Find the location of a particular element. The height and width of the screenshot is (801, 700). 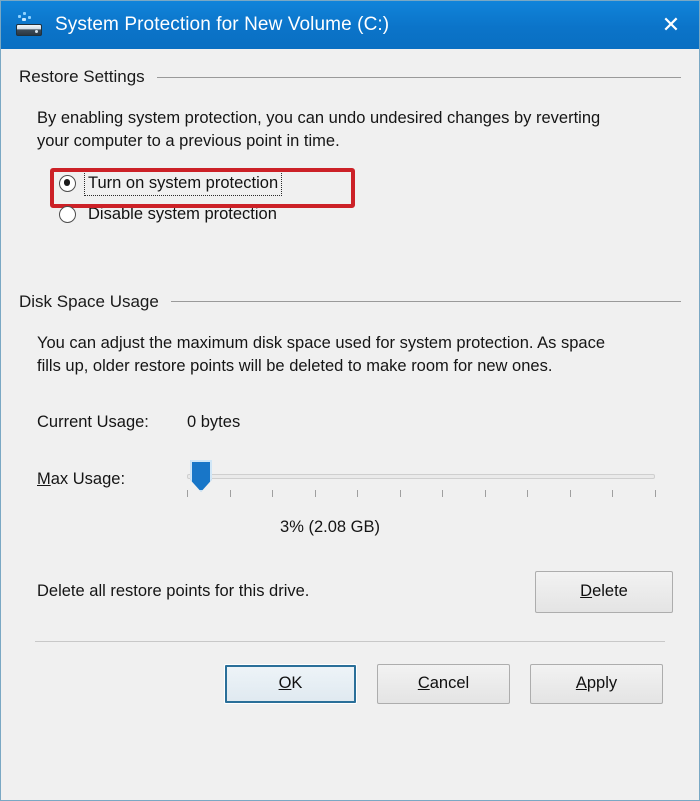

current-usage-value: 0 bytes is located at coordinates (214, 421).